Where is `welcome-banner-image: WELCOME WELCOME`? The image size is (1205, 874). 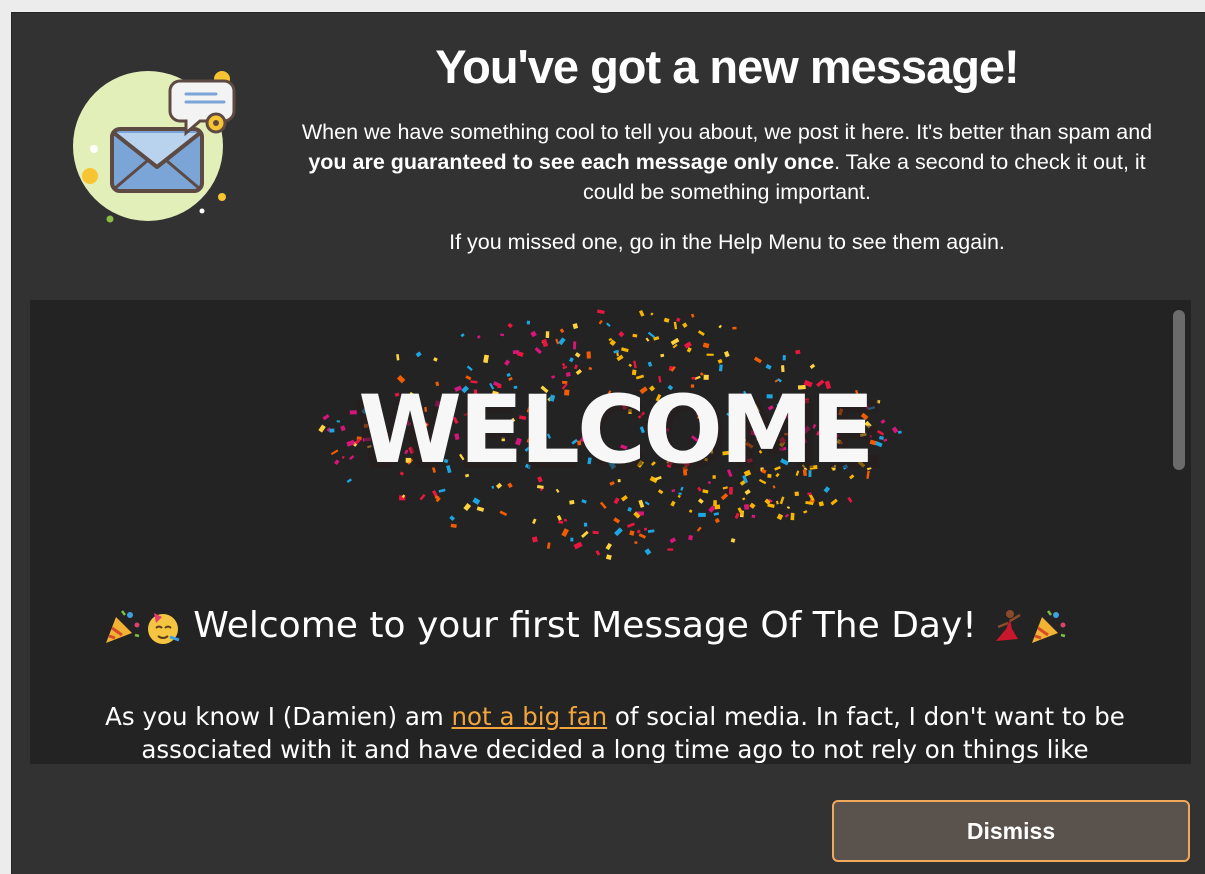 welcome-banner-image: WELCOME WELCOME is located at coordinates (610, 434).